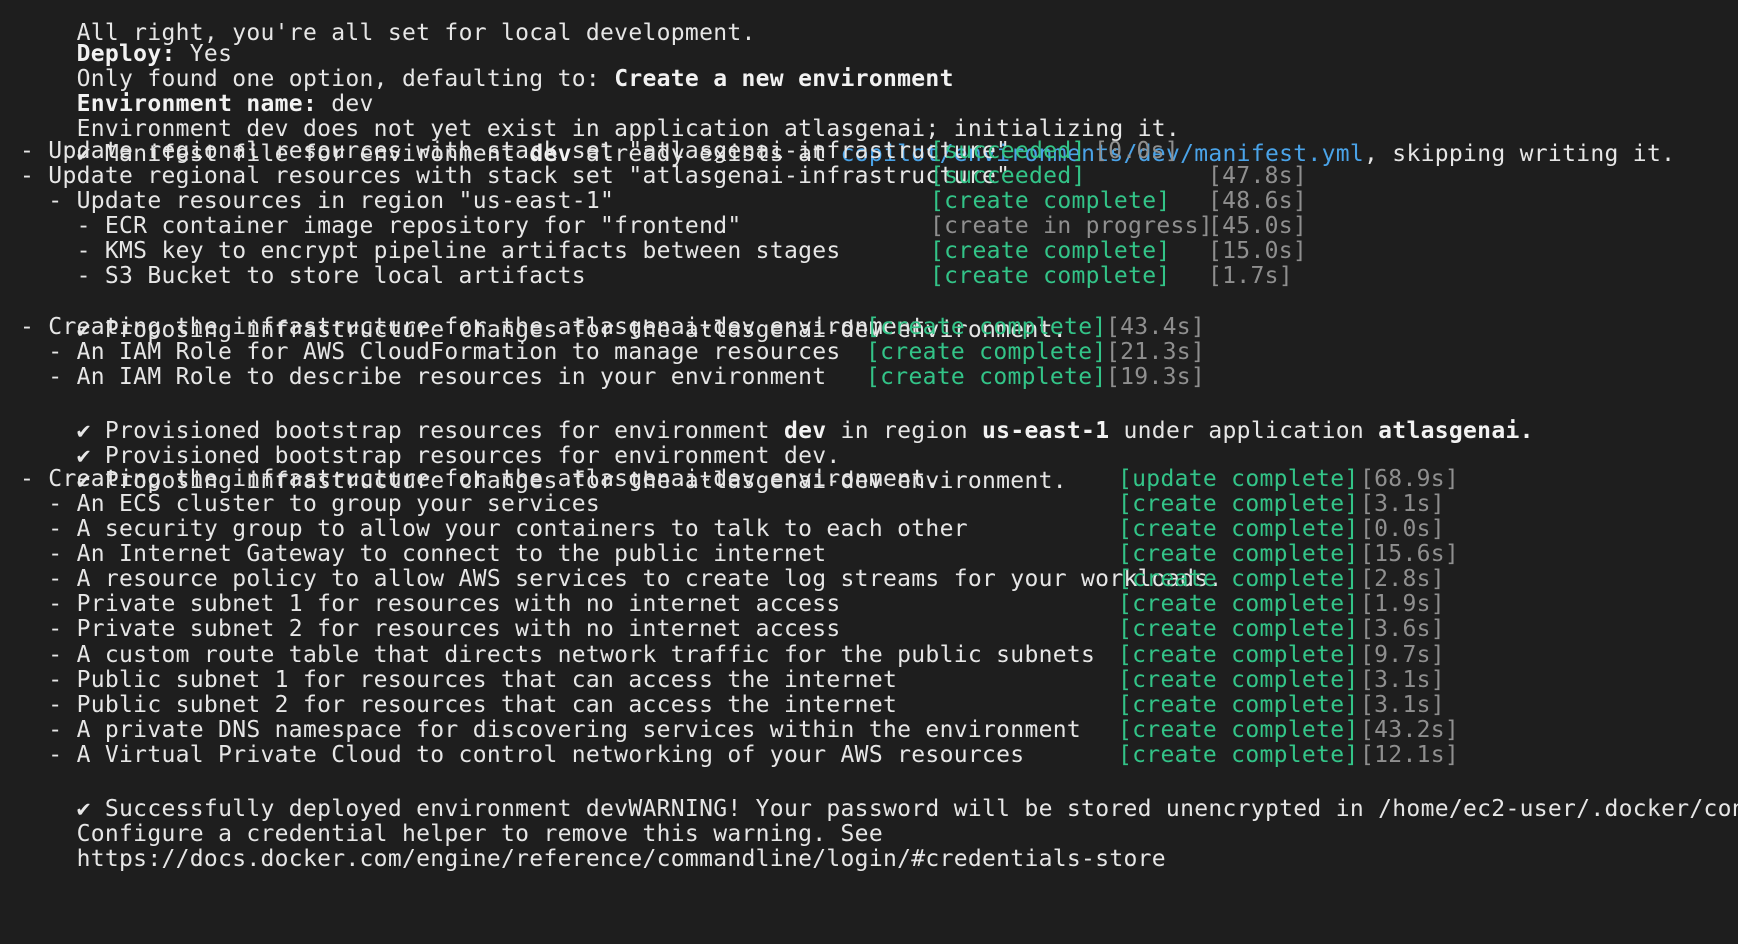  What do you see at coordinates (1520, 154) in the screenshot?
I see `line-text: , skipping writing it.` at bounding box center [1520, 154].